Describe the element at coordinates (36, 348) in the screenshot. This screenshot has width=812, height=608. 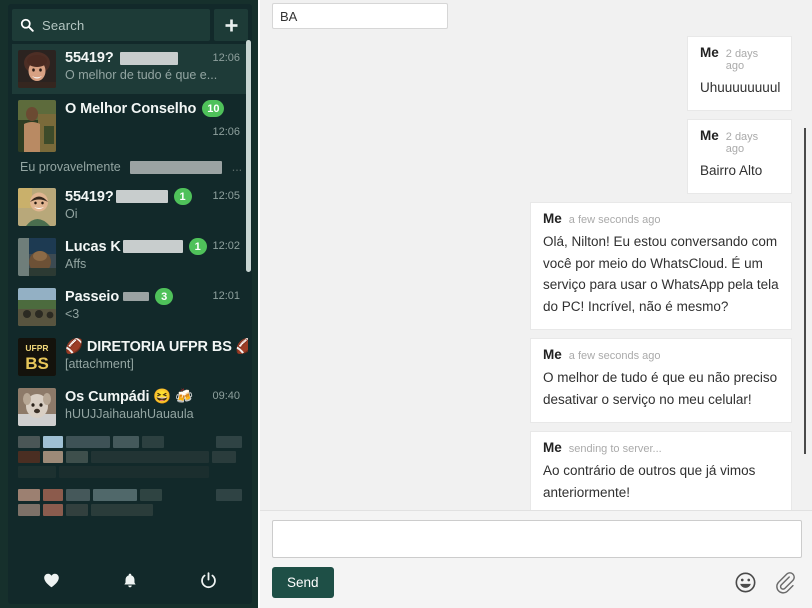
I see `svg-text: UFPR` at that location.